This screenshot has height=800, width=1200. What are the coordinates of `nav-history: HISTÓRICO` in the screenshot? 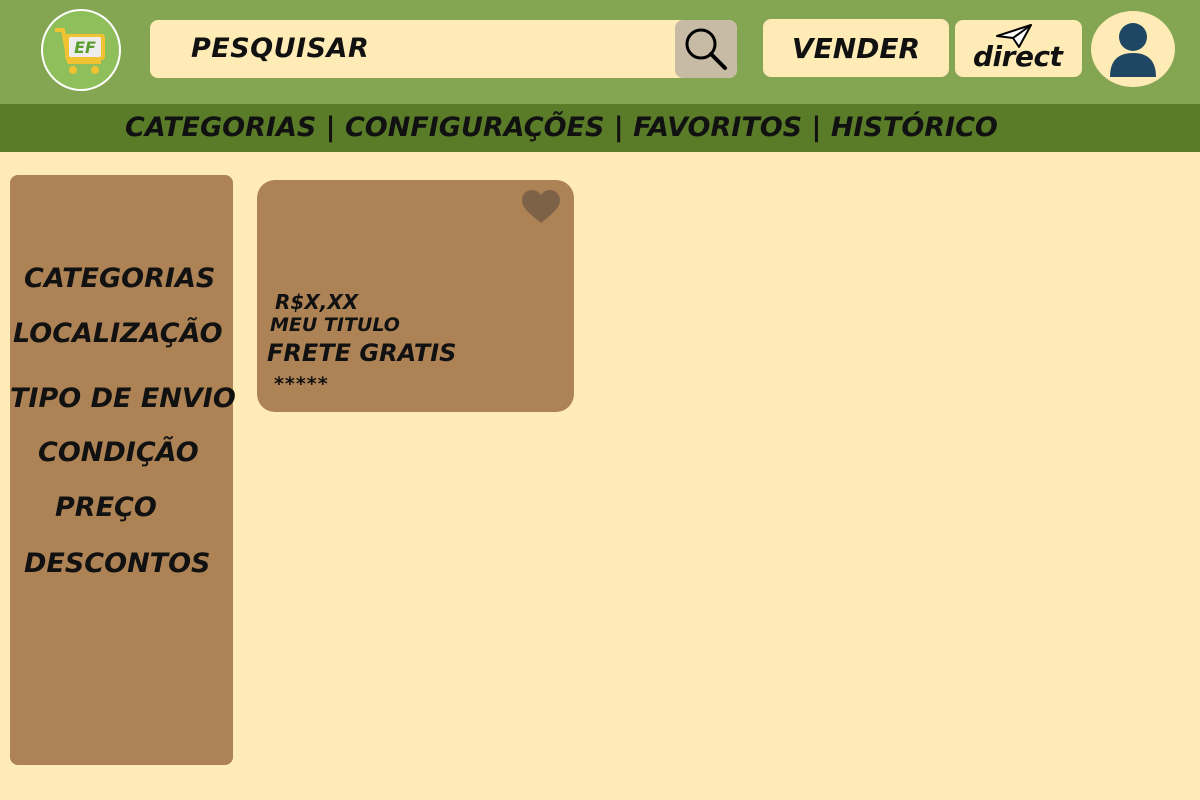 It's located at (914, 127).